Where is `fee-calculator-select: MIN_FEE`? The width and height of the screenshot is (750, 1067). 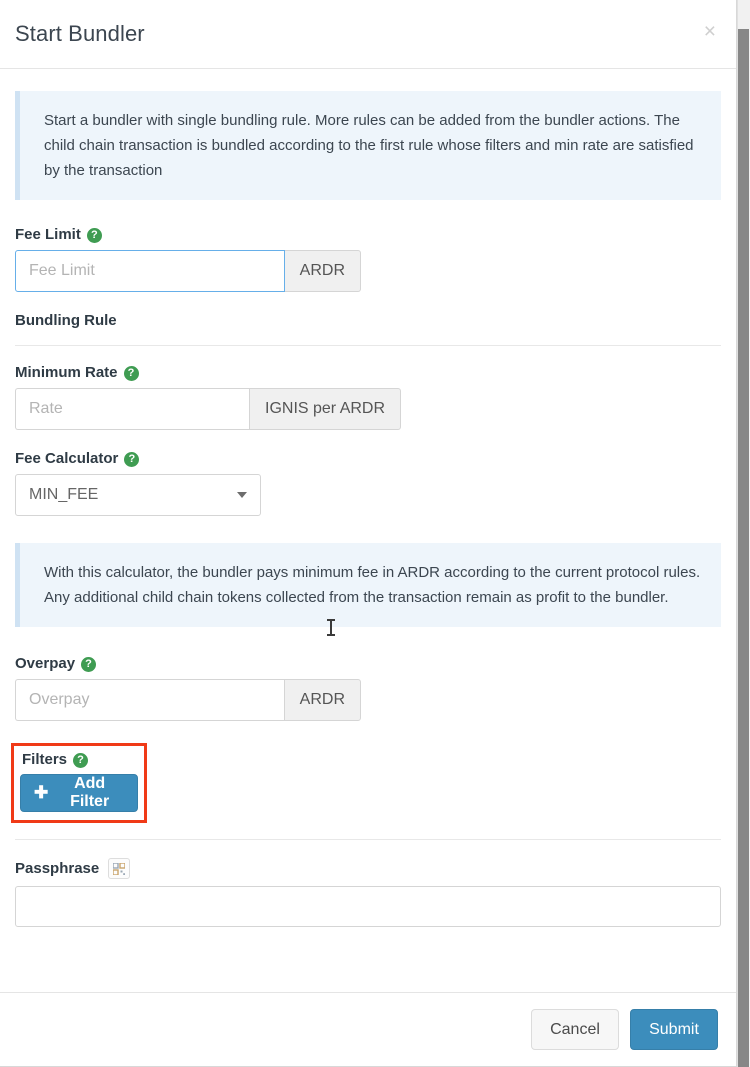 fee-calculator-select: MIN_FEE is located at coordinates (138, 495).